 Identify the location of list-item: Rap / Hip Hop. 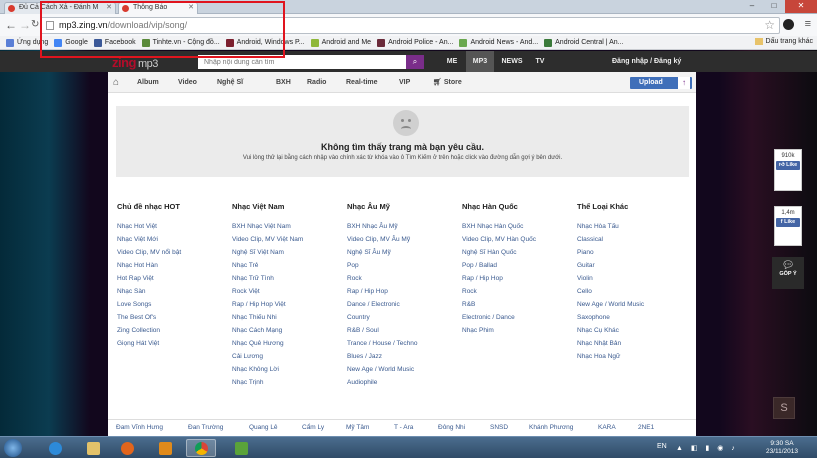
(518, 278).